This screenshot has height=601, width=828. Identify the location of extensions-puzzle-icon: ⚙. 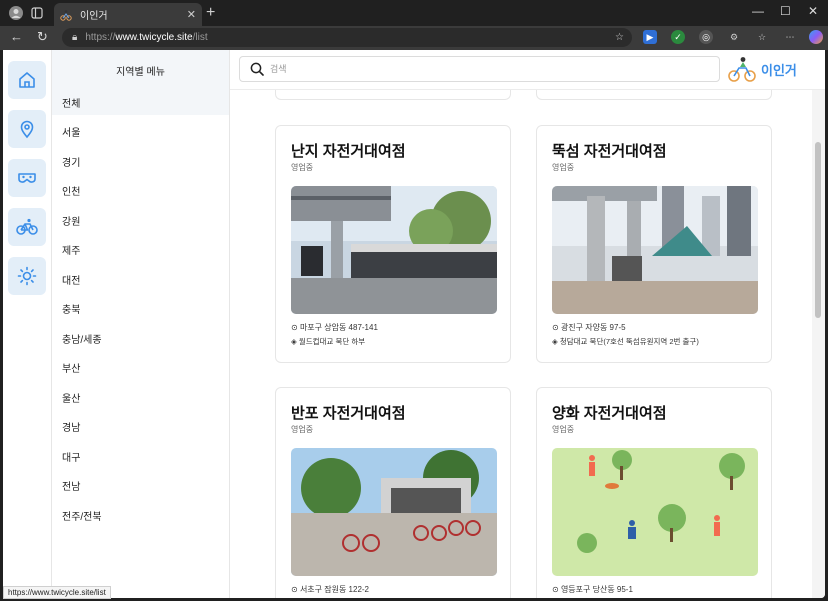
(734, 37).